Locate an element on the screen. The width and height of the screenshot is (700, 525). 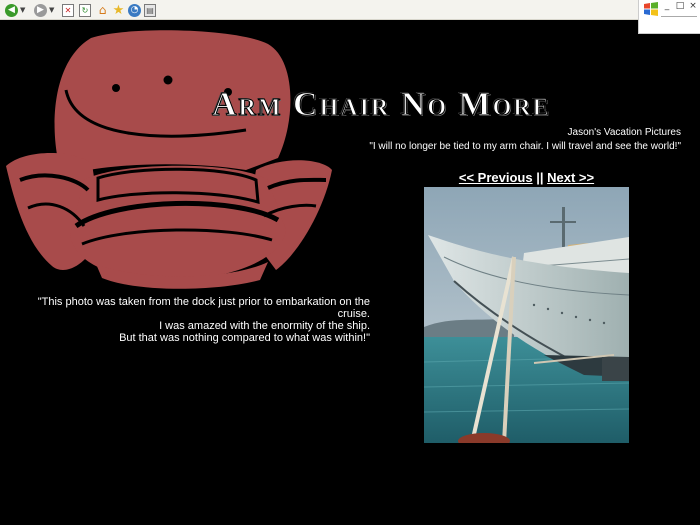
restore-button: □ is located at coordinates (680, 6).